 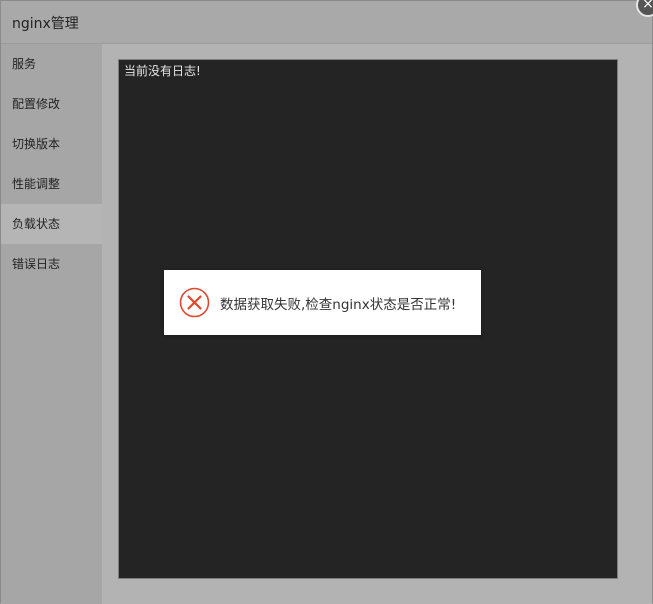 What do you see at coordinates (51, 144) in the screenshot?
I see `sidebar-item-switch-version: 切换版本` at bounding box center [51, 144].